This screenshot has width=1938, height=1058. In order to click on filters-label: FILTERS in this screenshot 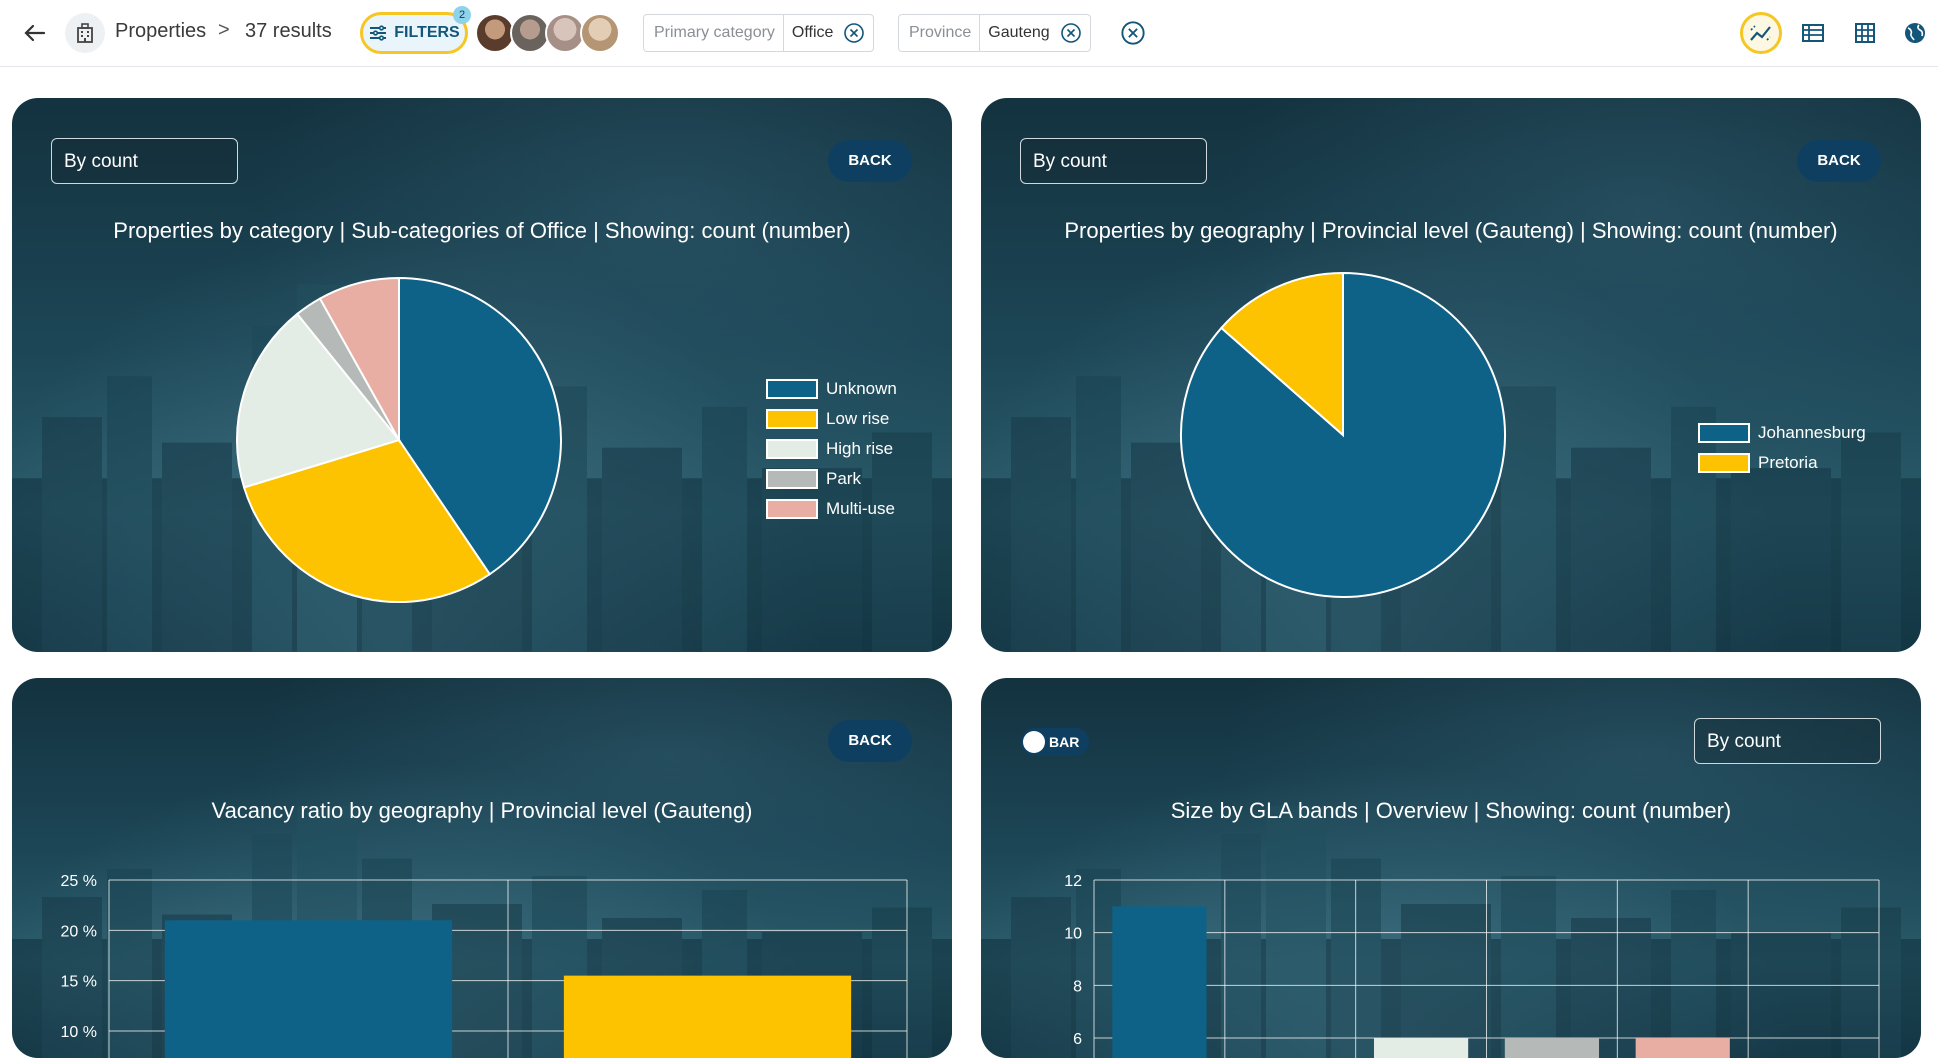, I will do `click(427, 32)`.